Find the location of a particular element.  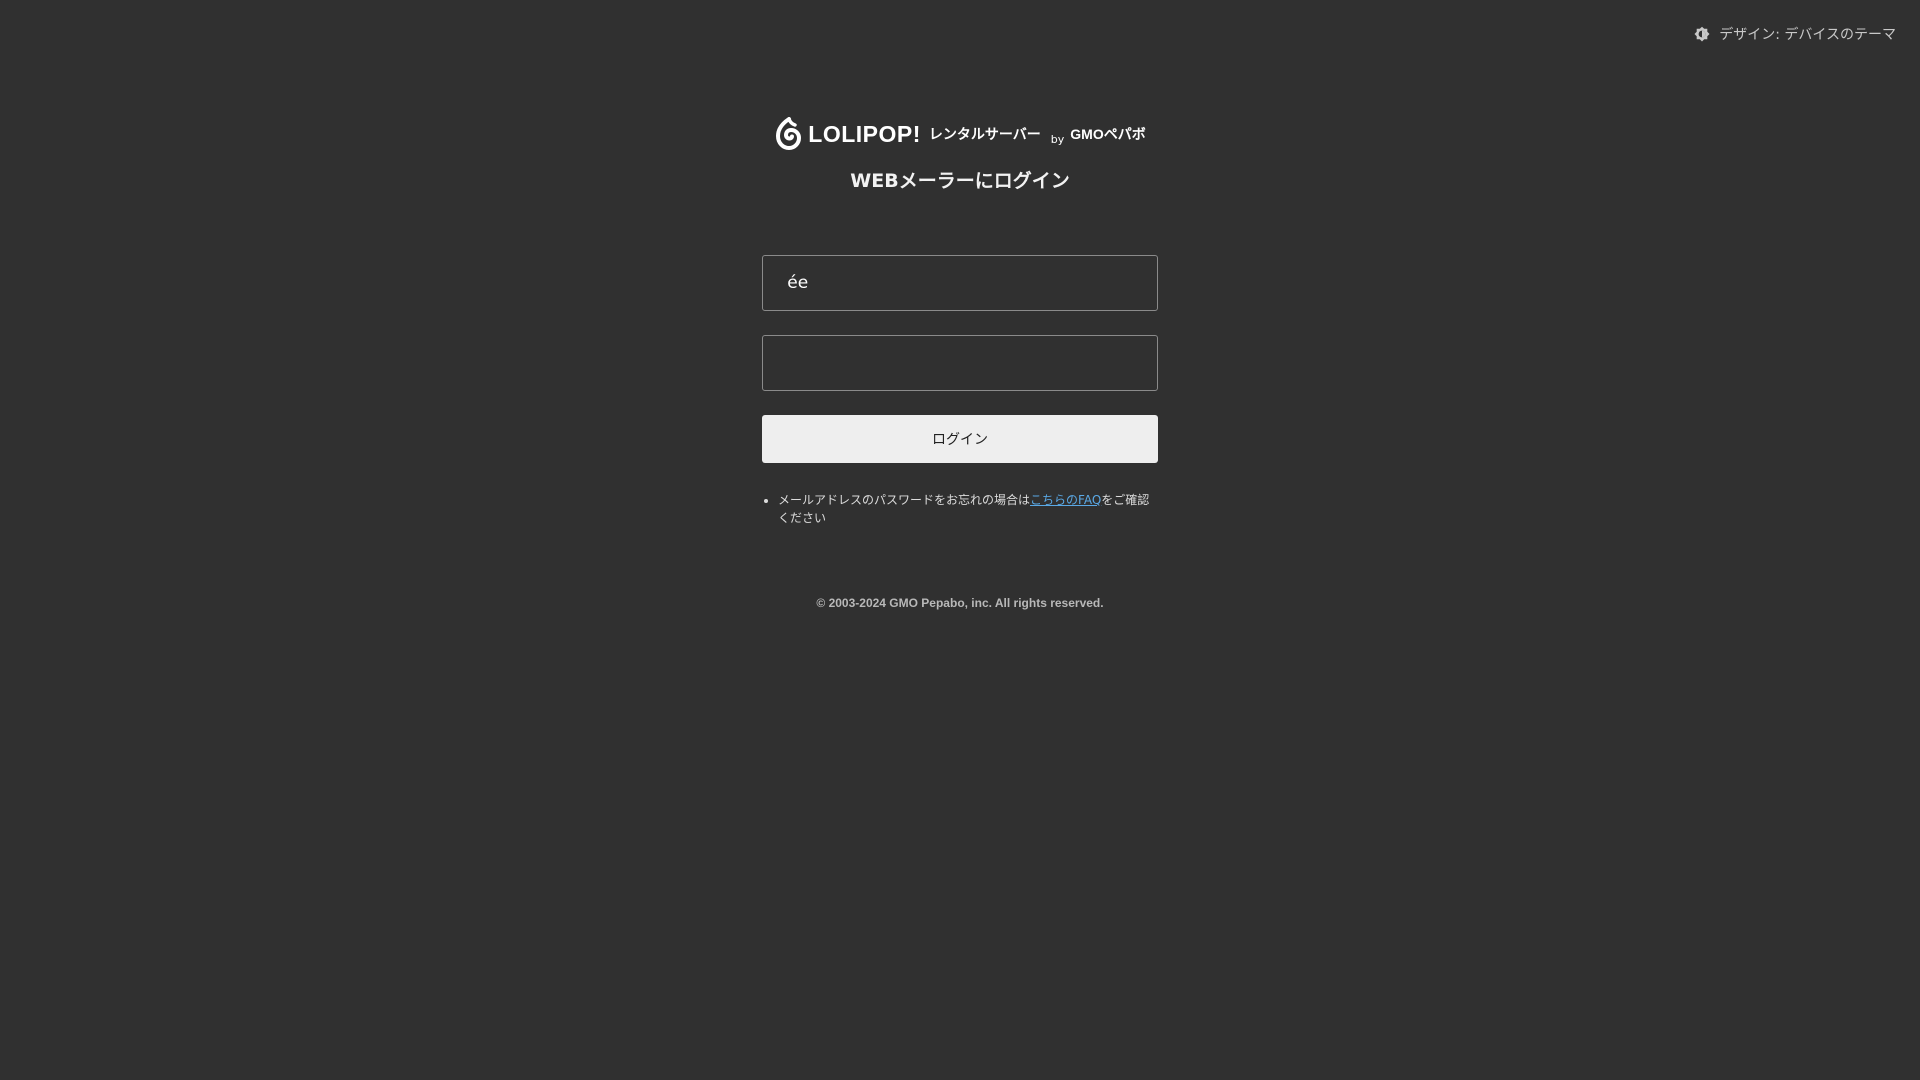

note-text-before: メールアドレスのパスワードをお忘れの場合は is located at coordinates (904, 500).